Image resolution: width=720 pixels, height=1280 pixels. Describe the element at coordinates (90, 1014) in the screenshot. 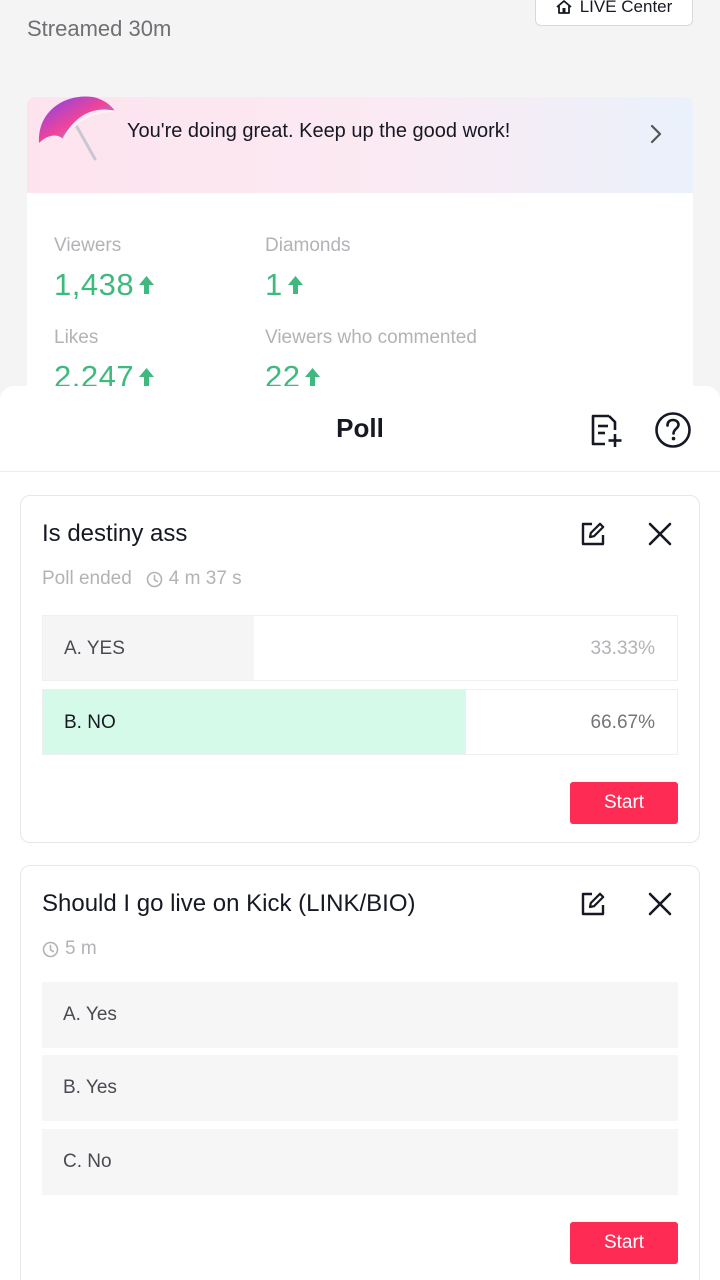

I see `option-label: A. Yes` at that location.